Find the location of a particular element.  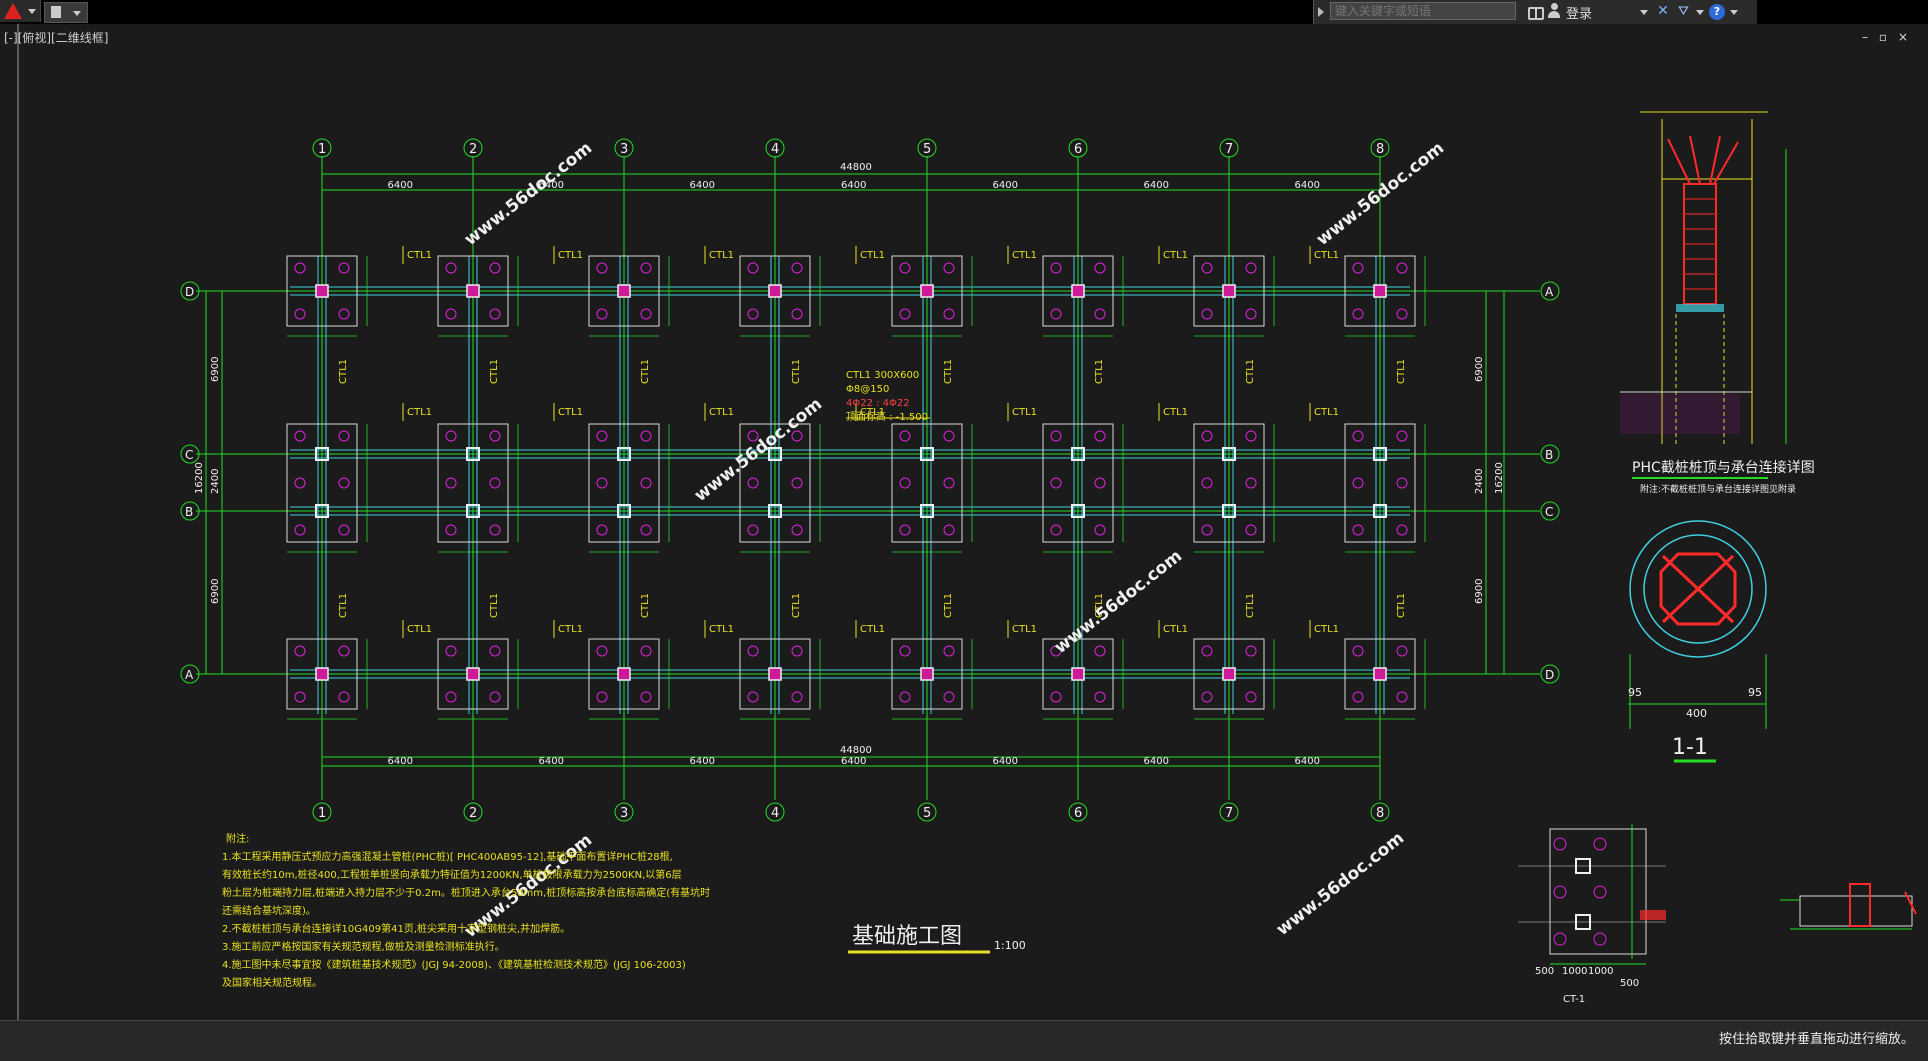

user-icon is located at coordinates (1554, 11).